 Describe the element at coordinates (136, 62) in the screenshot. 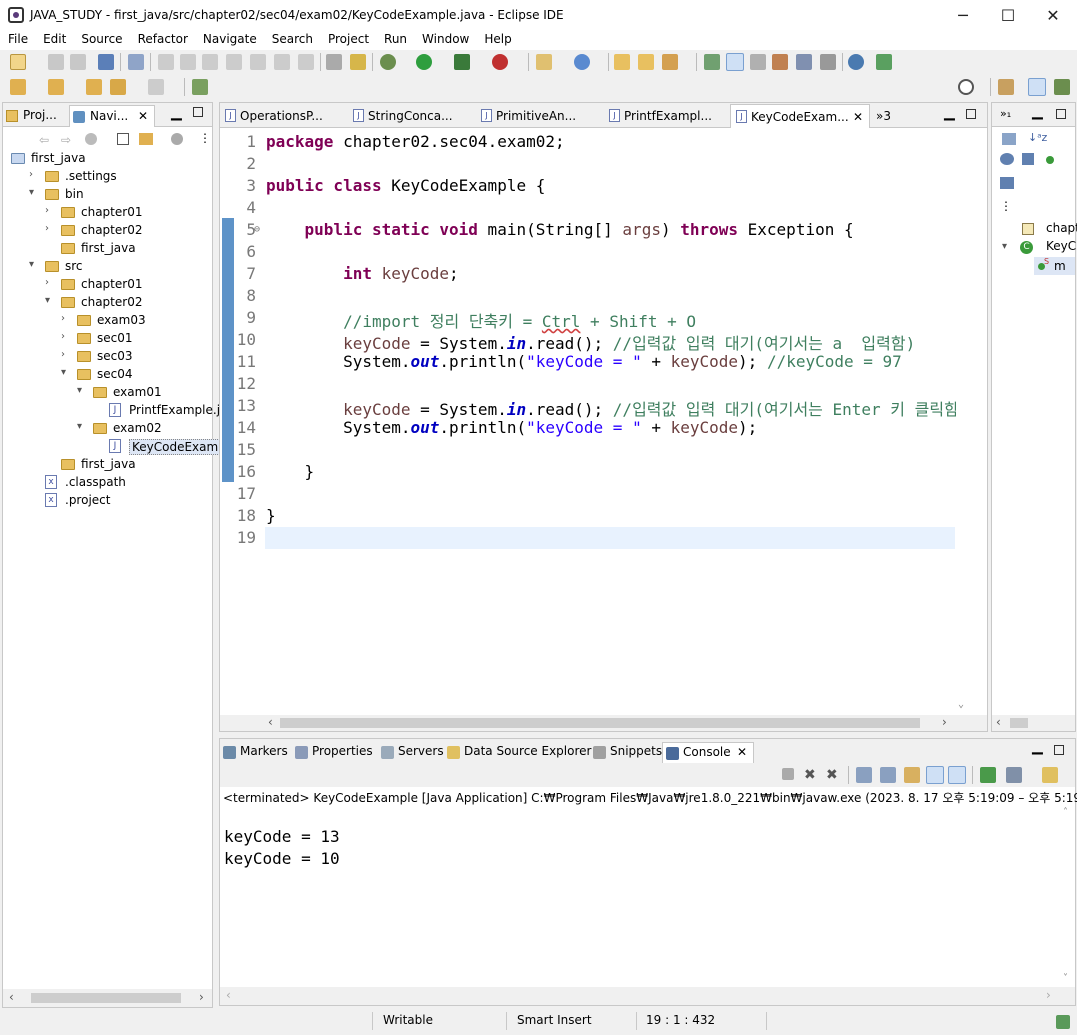

I see `skip-breakpoints-icon` at that location.